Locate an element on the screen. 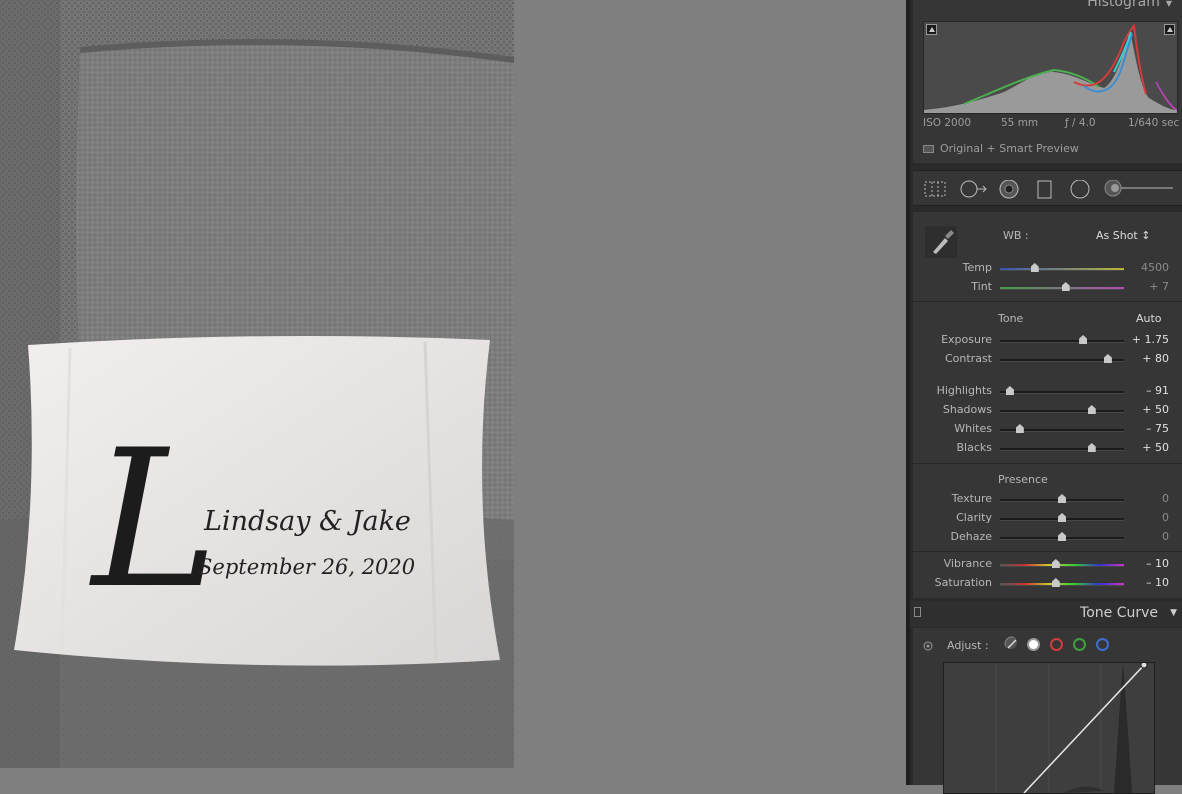 This screenshot has height=794, width=1182. blacks-slider-row: Blacks + 50 is located at coordinates (1047, 449).